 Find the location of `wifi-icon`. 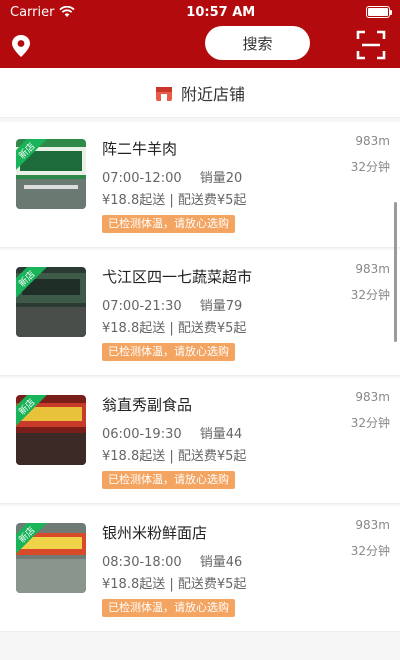

wifi-icon is located at coordinates (67, 11).